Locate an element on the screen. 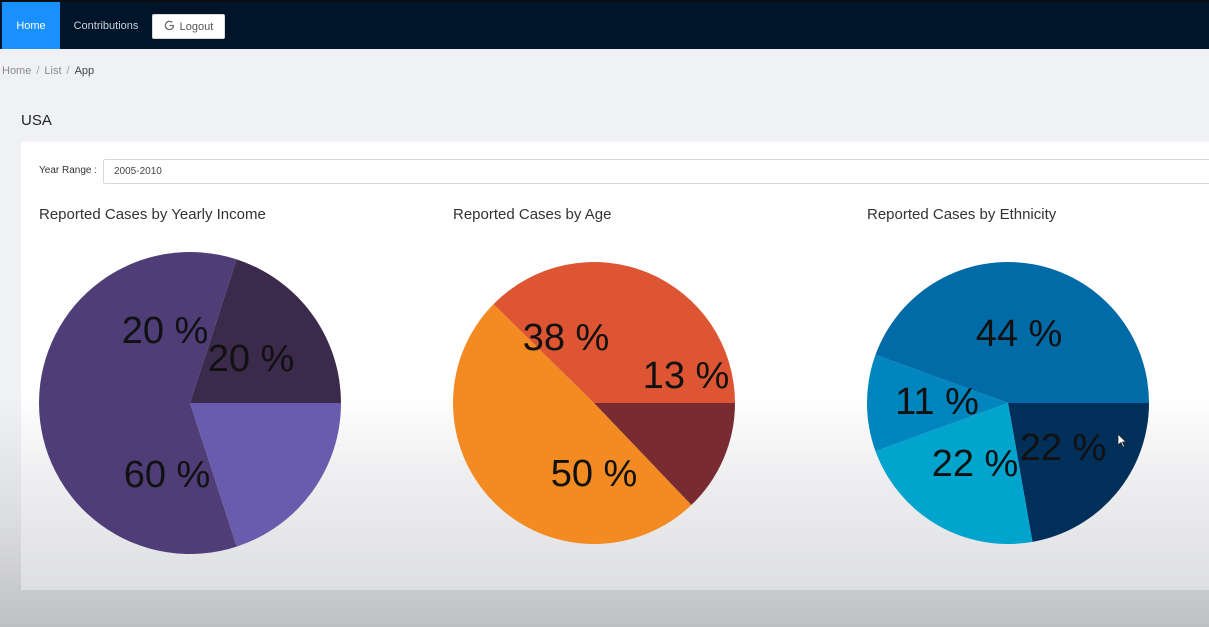  breadcrumb-home: Home is located at coordinates (16, 71).